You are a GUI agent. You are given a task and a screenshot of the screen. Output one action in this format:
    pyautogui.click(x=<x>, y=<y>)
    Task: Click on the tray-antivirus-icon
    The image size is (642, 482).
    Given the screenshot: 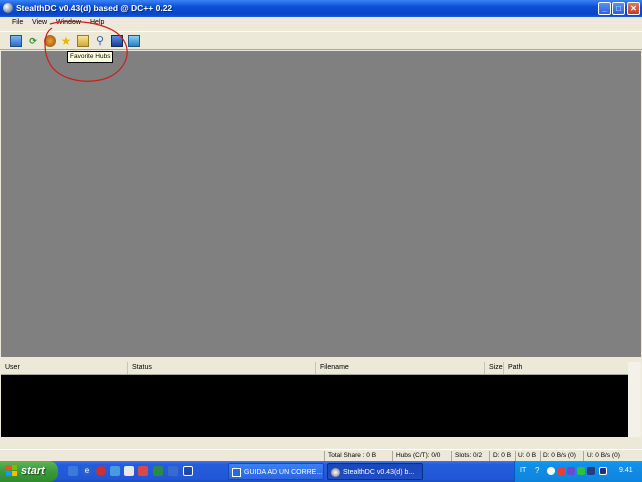 What is the action you would take?
    pyautogui.click(x=581, y=471)
    